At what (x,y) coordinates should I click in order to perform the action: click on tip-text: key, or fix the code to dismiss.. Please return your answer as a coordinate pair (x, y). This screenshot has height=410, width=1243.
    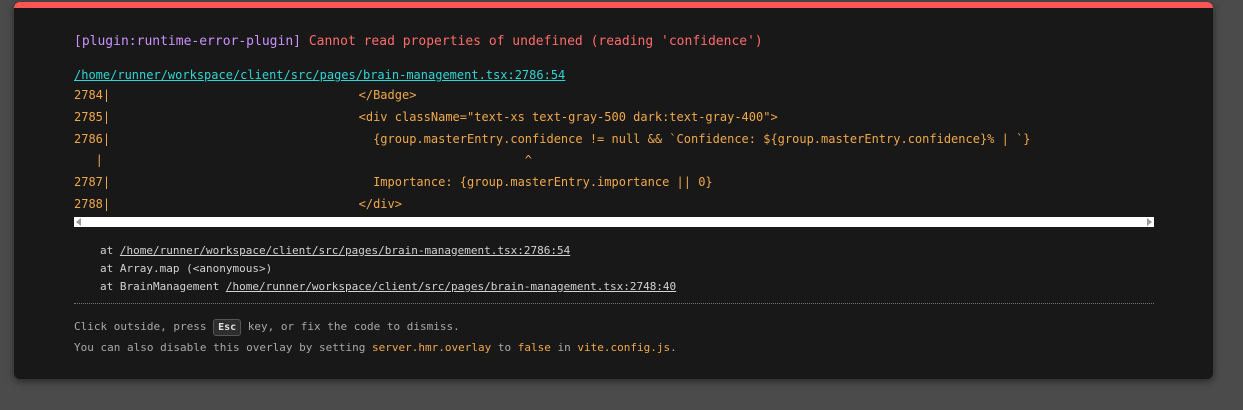
    Looking at the image, I should click on (350, 326).